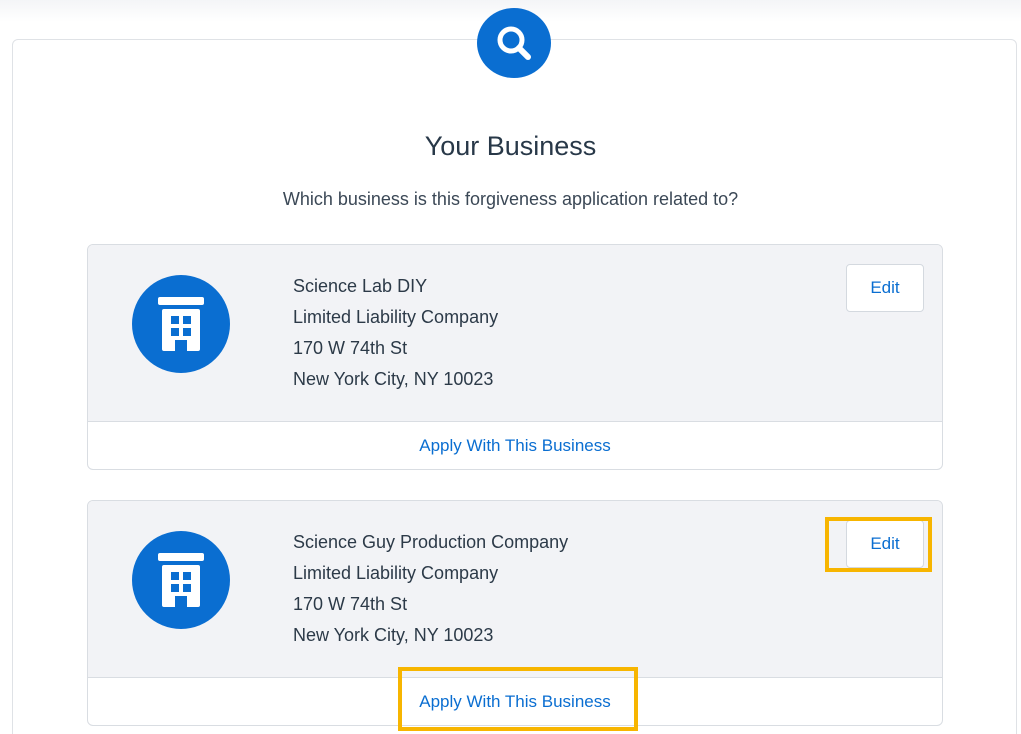  I want to click on search-icon, so click(514, 43).